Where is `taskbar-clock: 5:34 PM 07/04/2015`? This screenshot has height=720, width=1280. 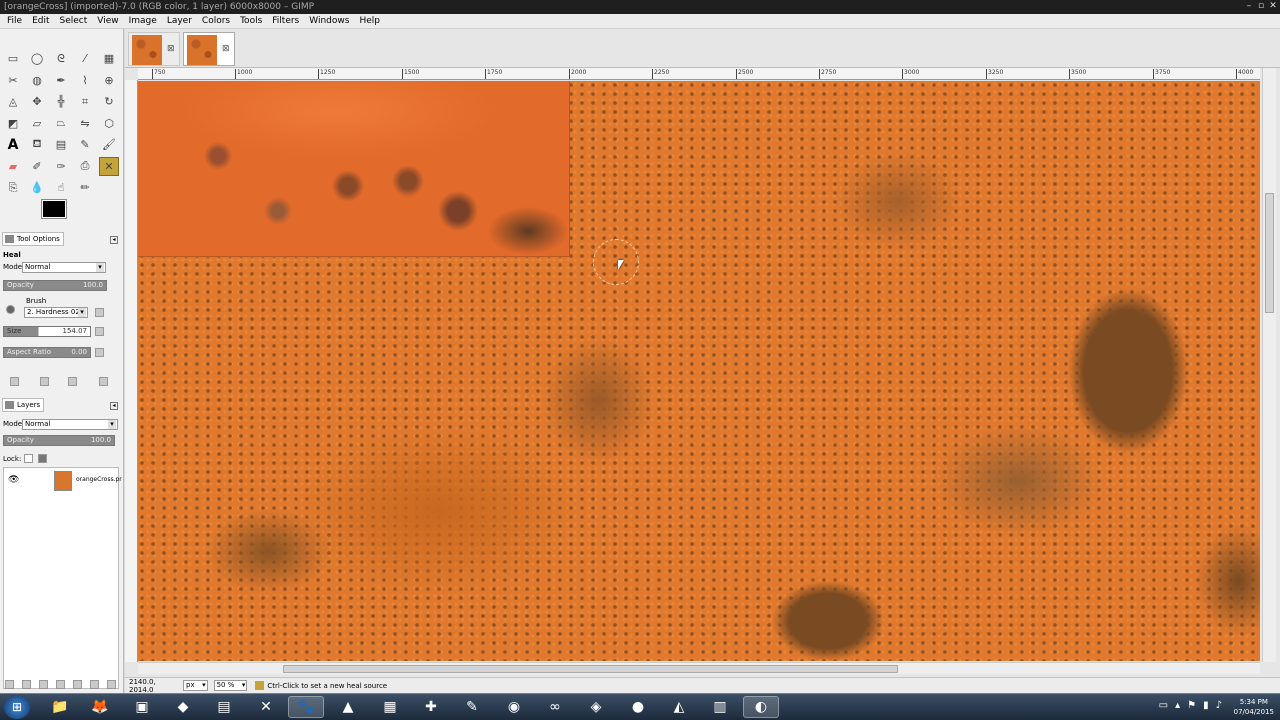 taskbar-clock: 5:34 PM 07/04/2015 is located at coordinates (1254, 707).